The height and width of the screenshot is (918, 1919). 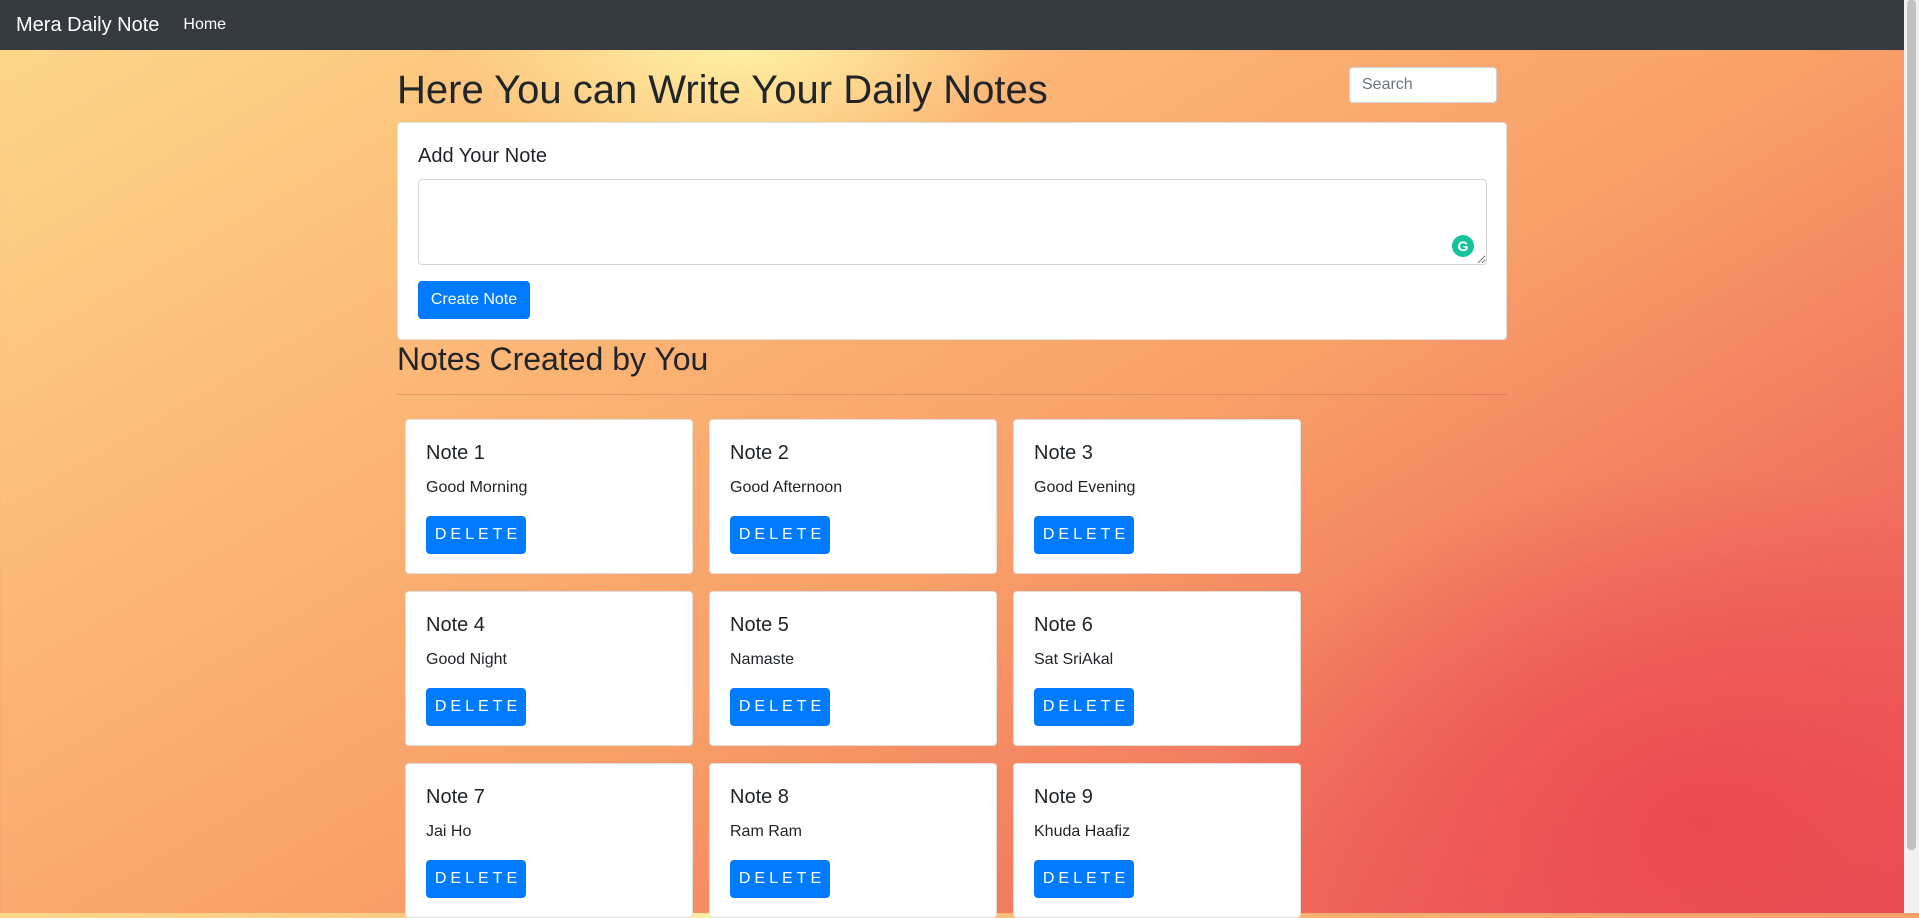 I want to click on note-card: Note 9 Khuda Haafiz DELETE, so click(x=1157, y=840).